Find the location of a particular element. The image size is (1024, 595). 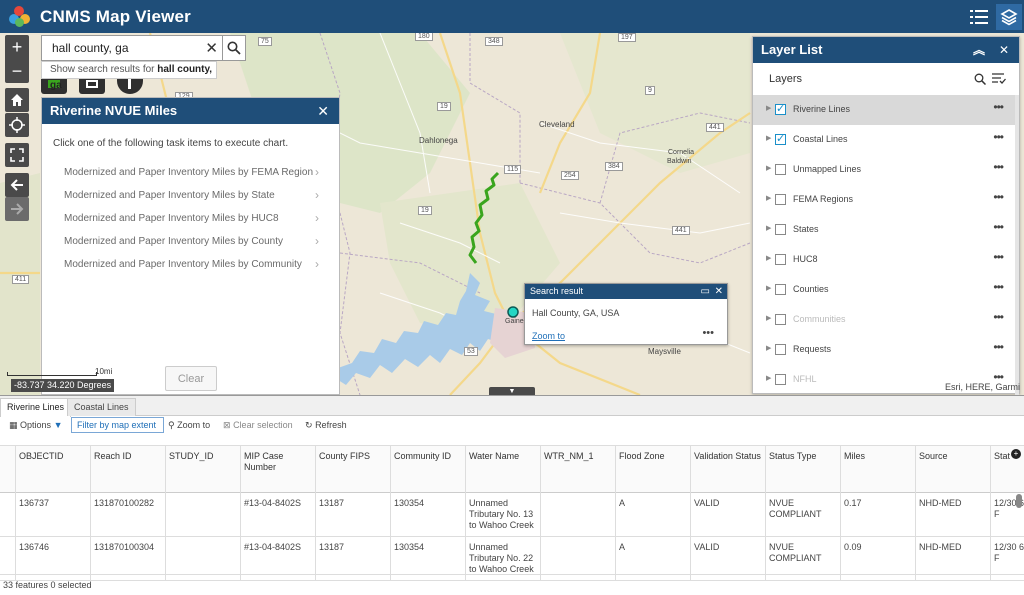

search-button is located at coordinates (234, 48).